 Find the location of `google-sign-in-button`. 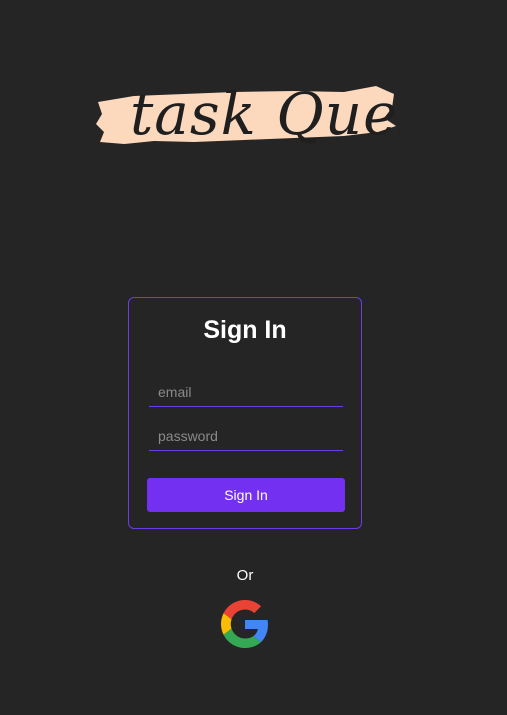

google-sign-in-button is located at coordinates (245, 624).